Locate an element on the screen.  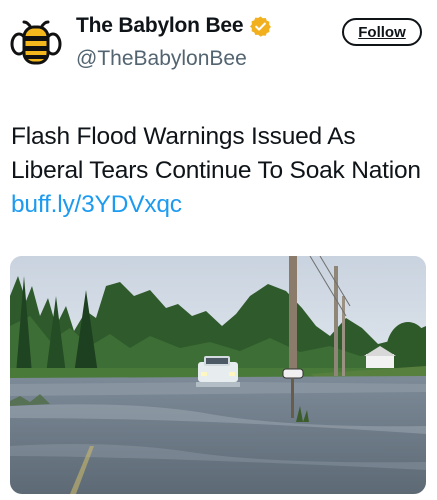
verified-badge-icon is located at coordinates (261, 26).